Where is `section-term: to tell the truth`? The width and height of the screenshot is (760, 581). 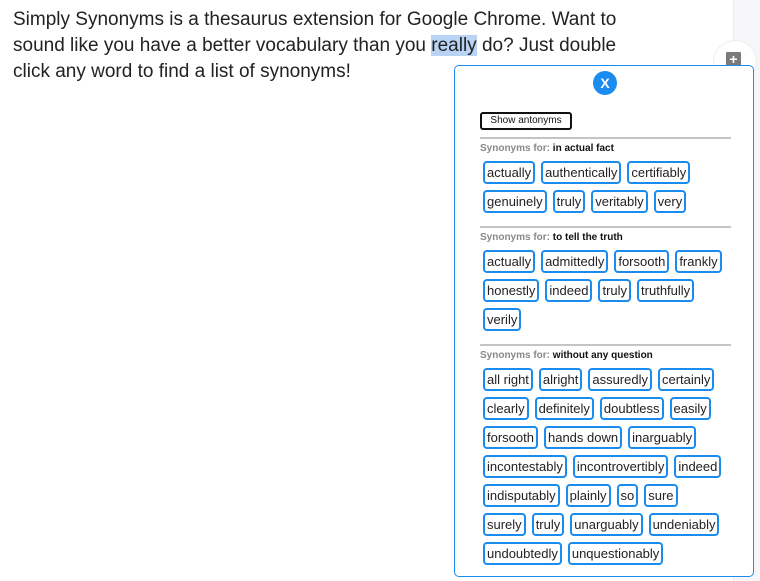 section-term: to tell the truth is located at coordinates (587, 237).